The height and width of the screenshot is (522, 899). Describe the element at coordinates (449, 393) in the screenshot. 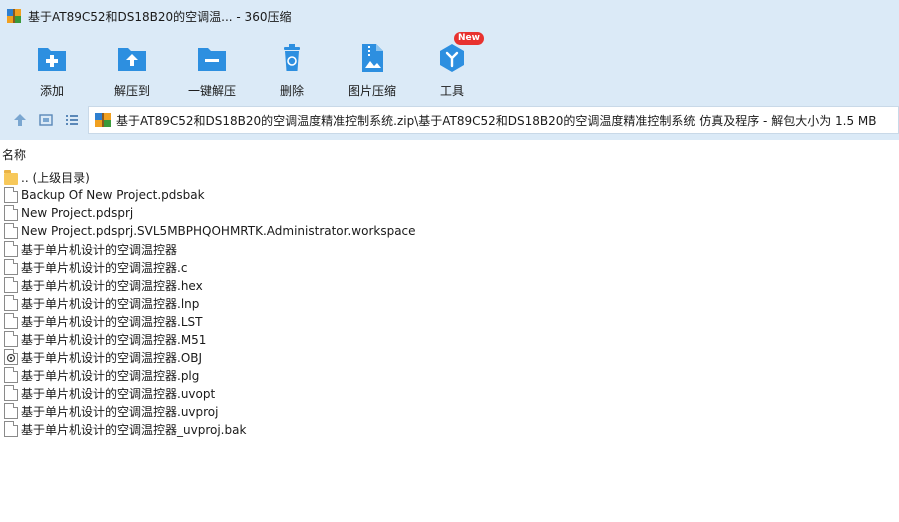

I see `file-row: 基于单片机设计的空调温控器.uvopt` at that location.